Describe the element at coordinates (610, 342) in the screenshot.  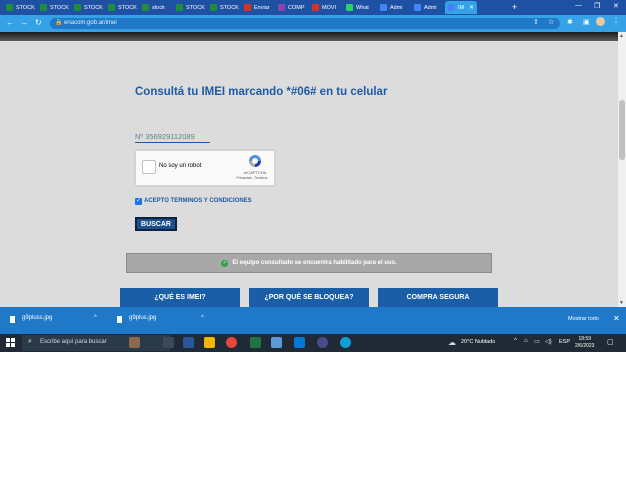
I see `notifications-icon: ▢` at that location.